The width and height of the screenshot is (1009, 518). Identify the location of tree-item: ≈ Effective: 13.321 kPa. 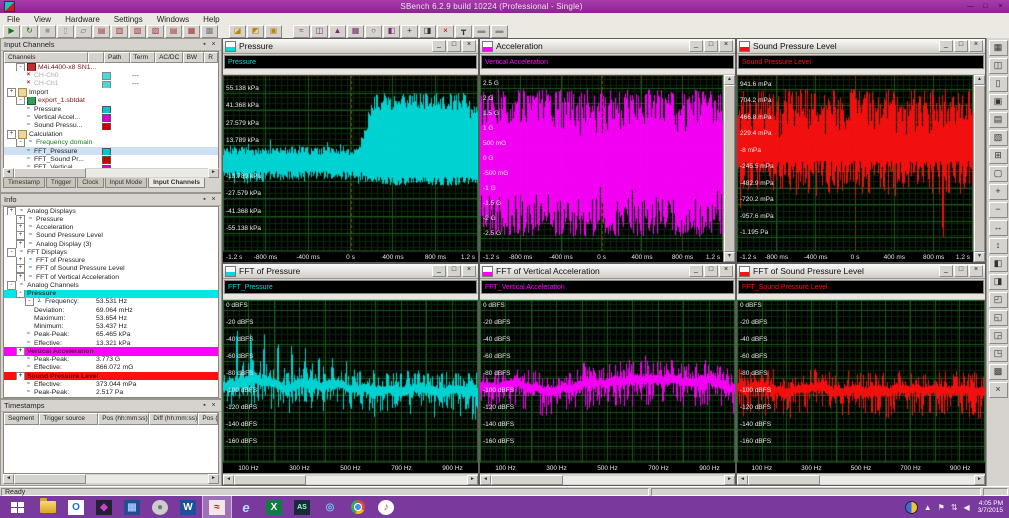
(111, 343).